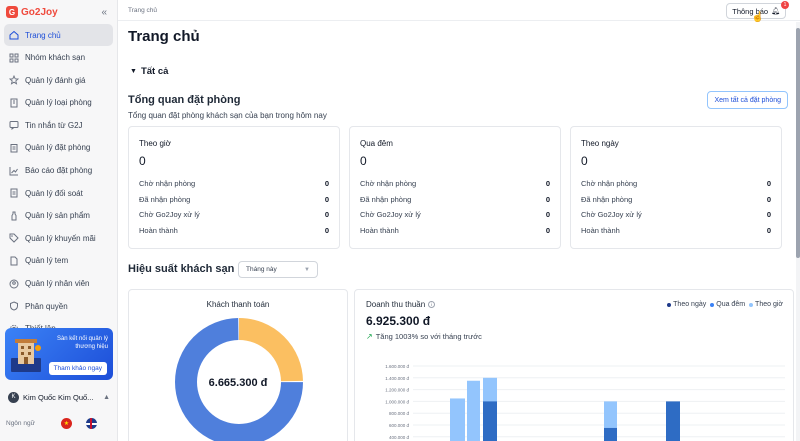  I want to click on sidebar-item-12: Phân quyền, so click(58, 306).